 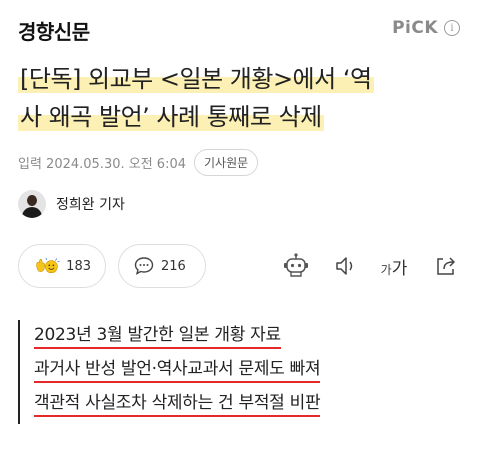 I want to click on header: 경향신문 PiCK i, so click(x=240, y=29).